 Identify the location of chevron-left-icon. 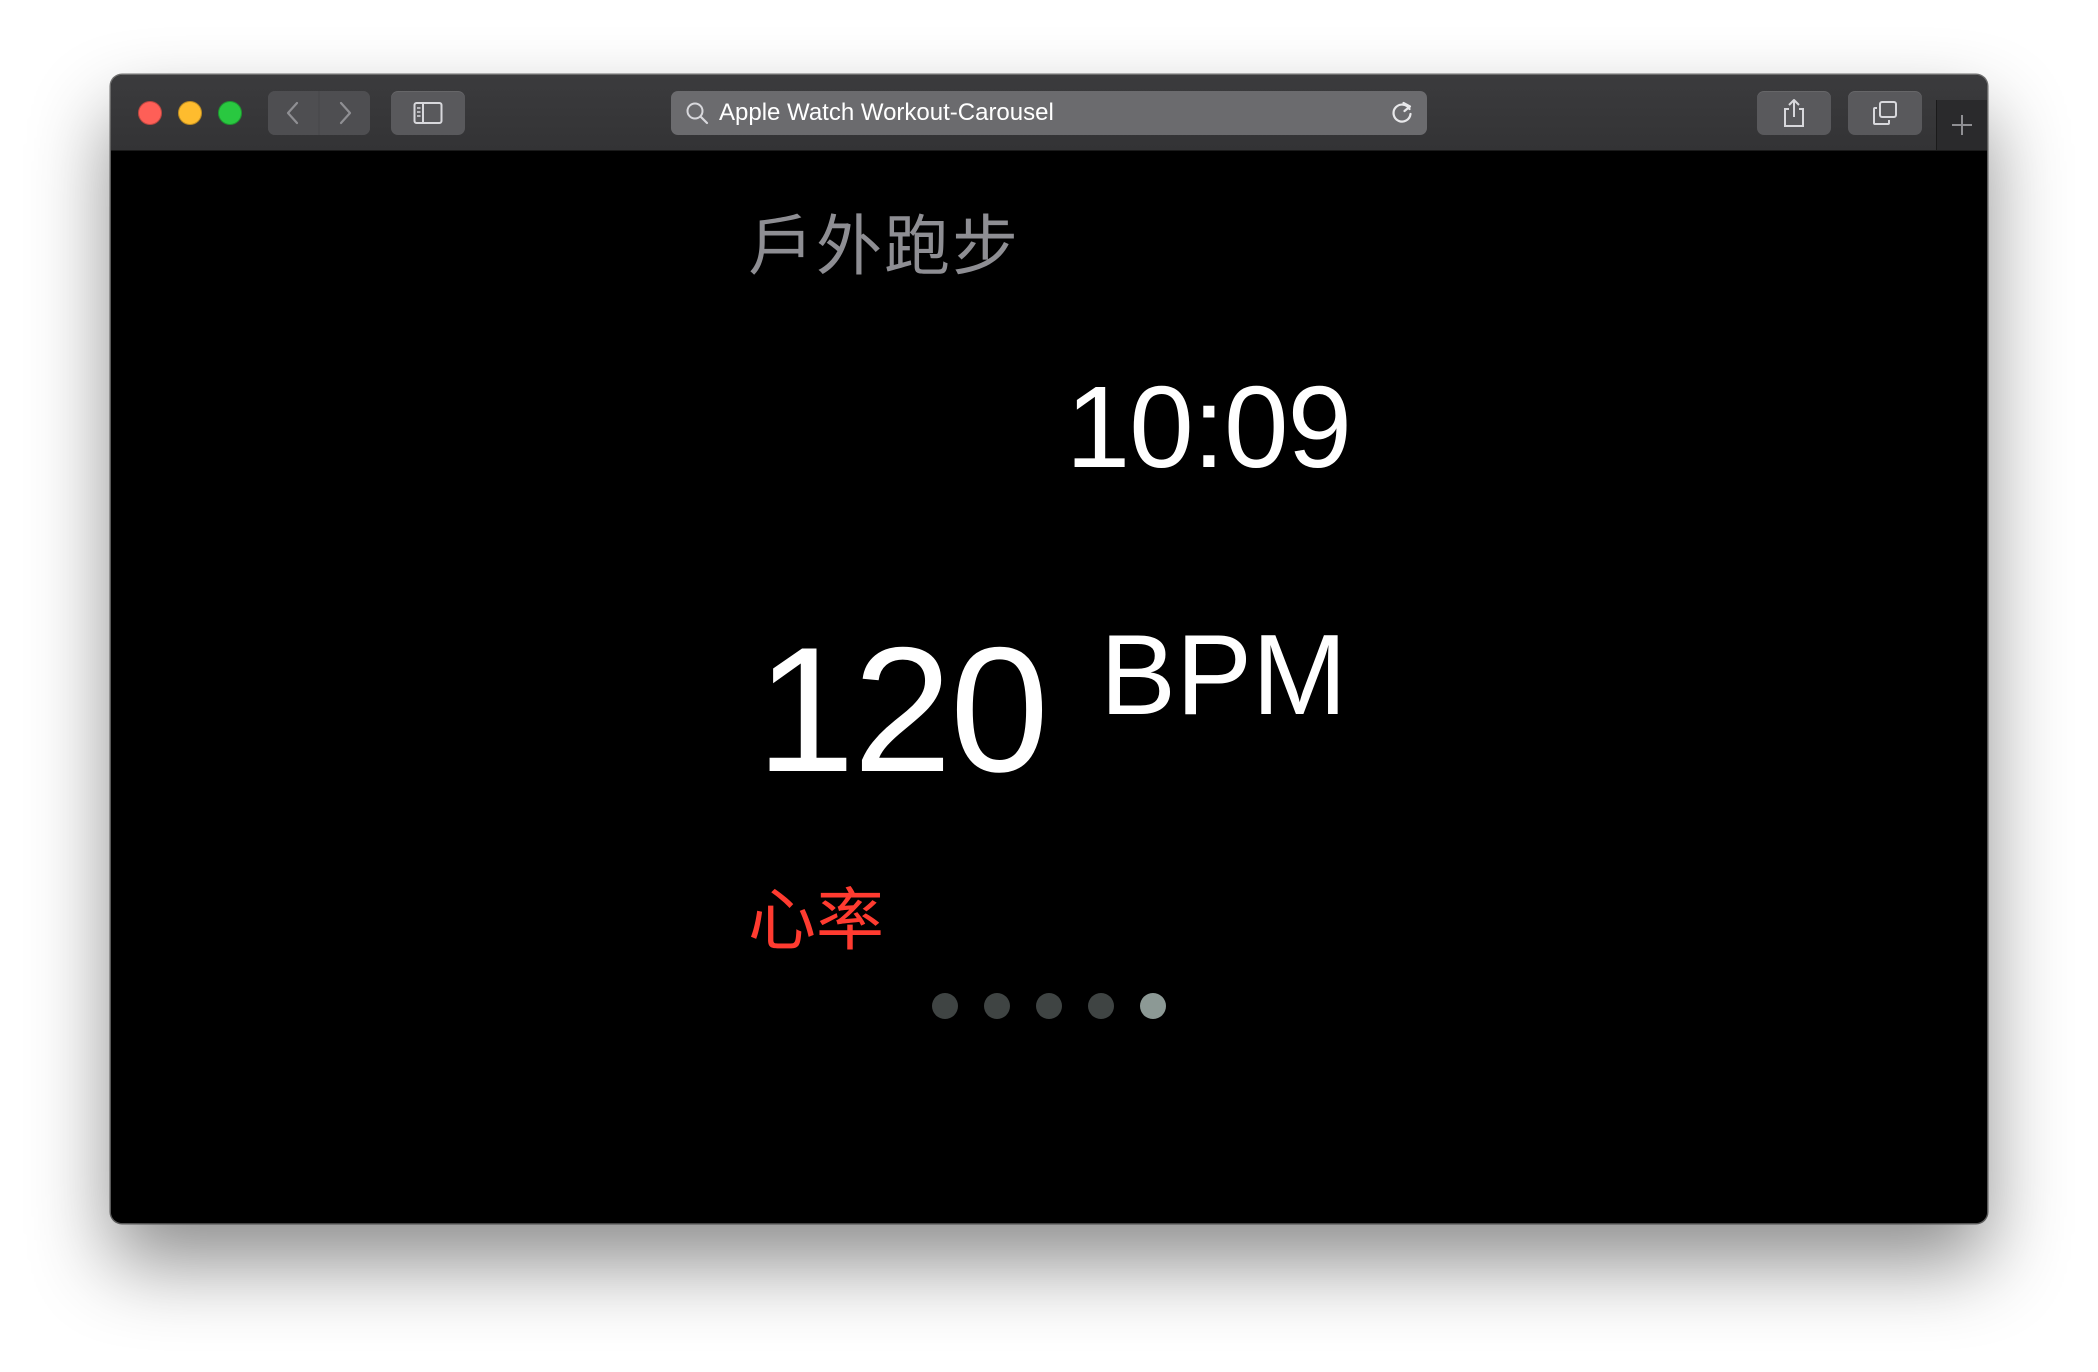
(292, 113).